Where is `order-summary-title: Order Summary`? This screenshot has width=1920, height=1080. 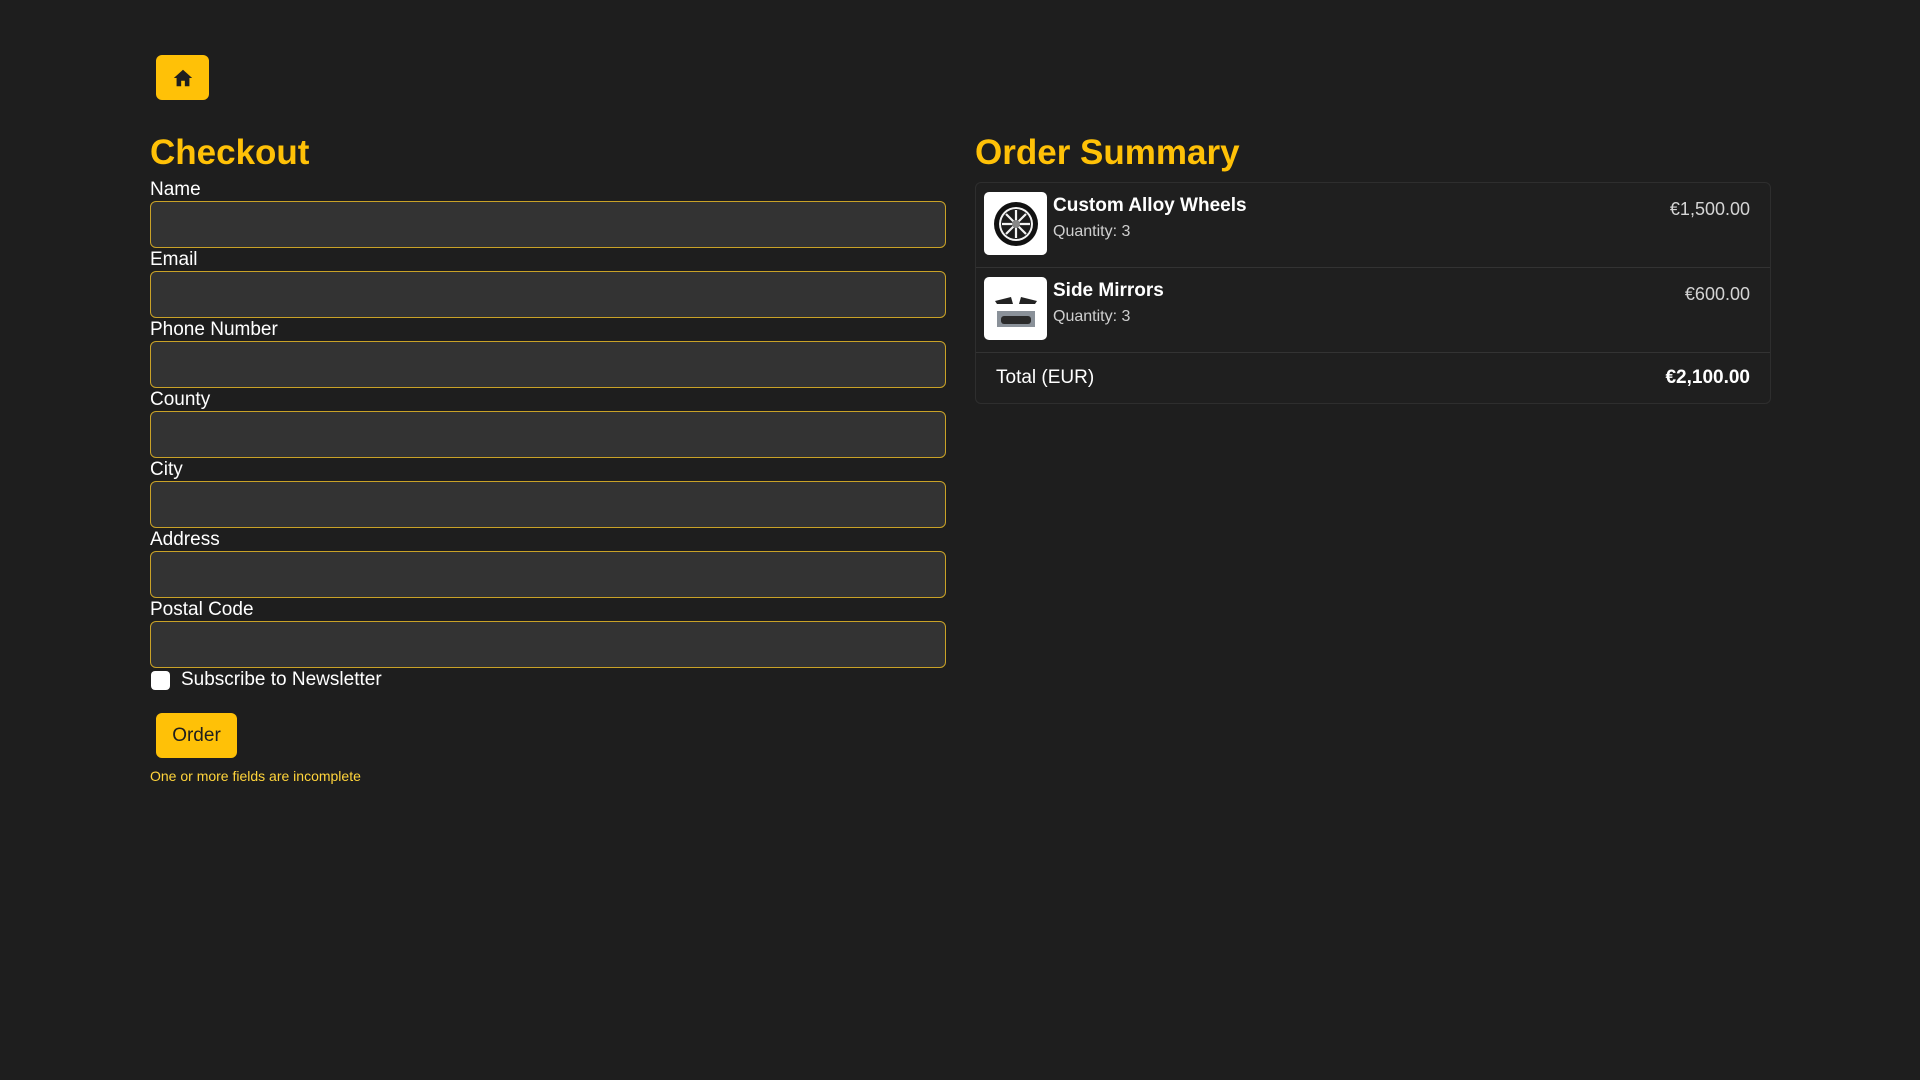 order-summary-title: Order Summary is located at coordinates (1107, 152).